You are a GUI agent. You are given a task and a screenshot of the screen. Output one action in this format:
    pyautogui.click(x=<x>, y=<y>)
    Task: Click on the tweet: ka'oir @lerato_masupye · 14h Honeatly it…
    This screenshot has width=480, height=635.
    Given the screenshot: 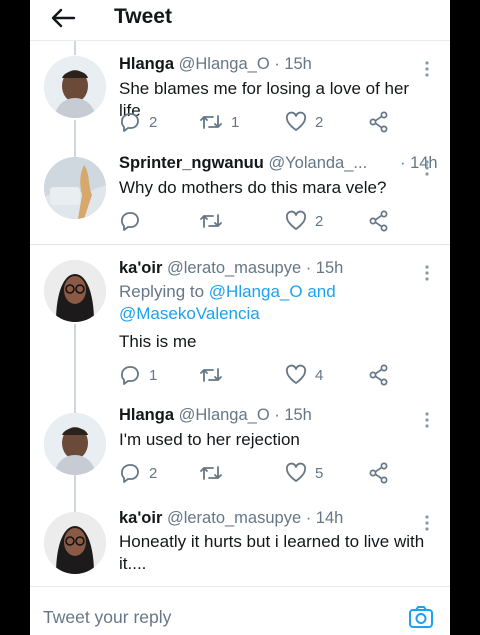 What is the action you would take?
    pyautogui.click(x=240, y=541)
    